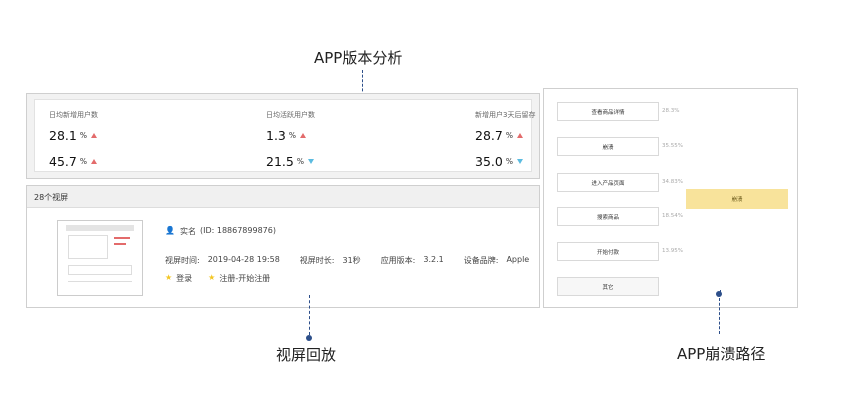 This screenshot has height=418, width=866. I want to click on crash-path-pct: 34.83%, so click(672, 182).